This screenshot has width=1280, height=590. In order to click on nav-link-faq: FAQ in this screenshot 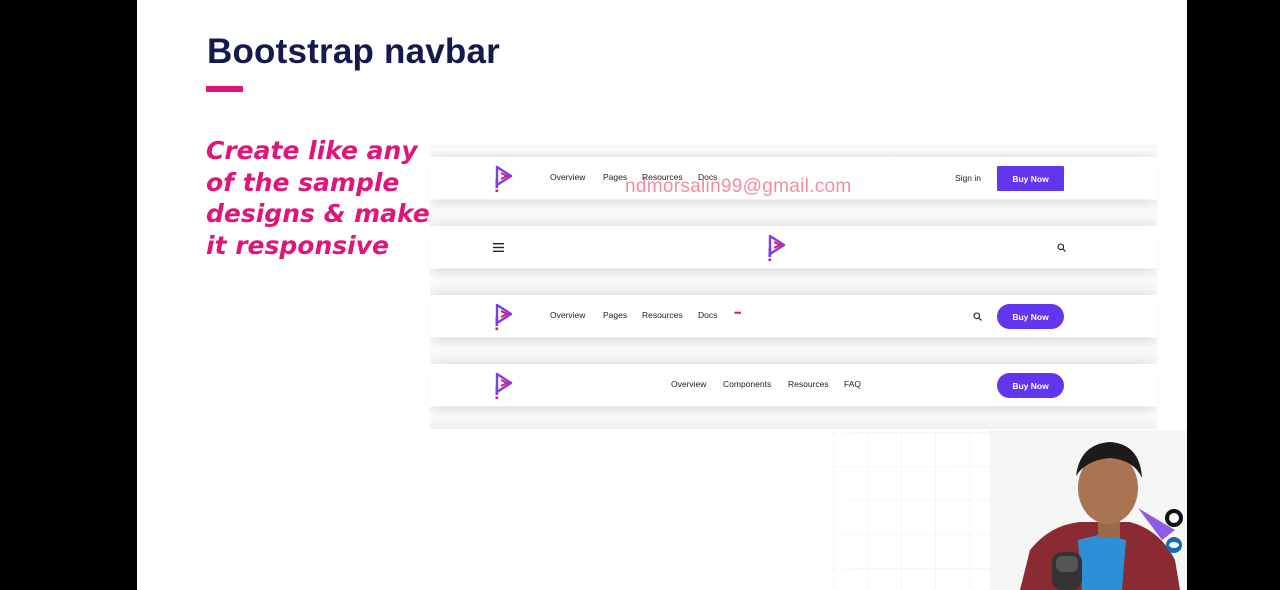, I will do `click(852, 384)`.